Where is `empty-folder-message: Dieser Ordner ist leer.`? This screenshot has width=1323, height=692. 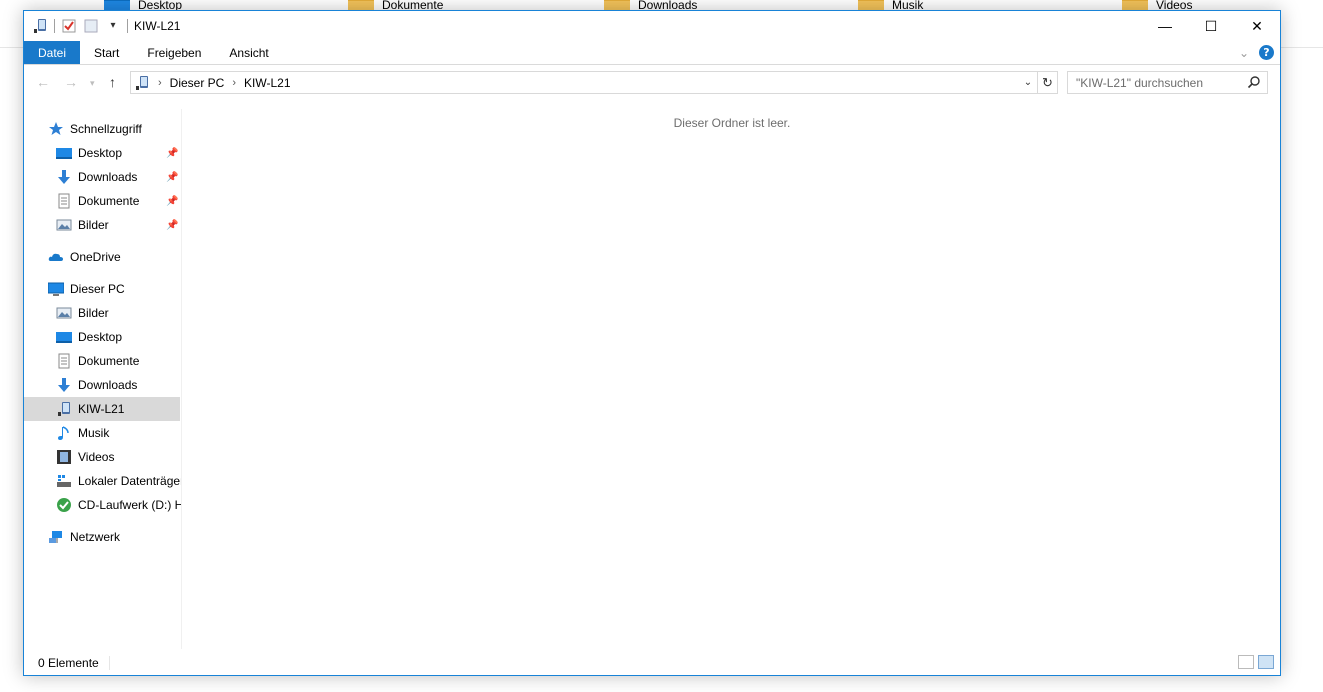
empty-folder-message: Dieser Ordner ist leer. is located at coordinates (732, 123).